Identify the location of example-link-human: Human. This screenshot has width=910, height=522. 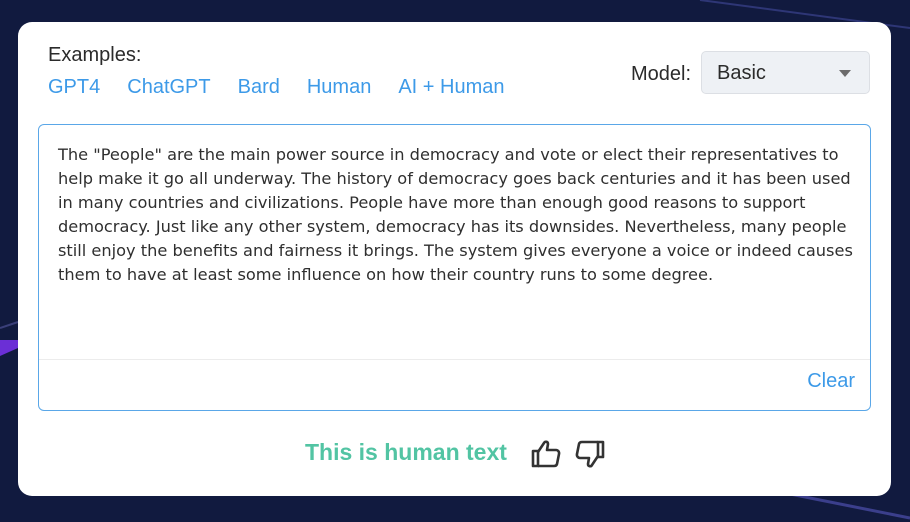
(339, 87).